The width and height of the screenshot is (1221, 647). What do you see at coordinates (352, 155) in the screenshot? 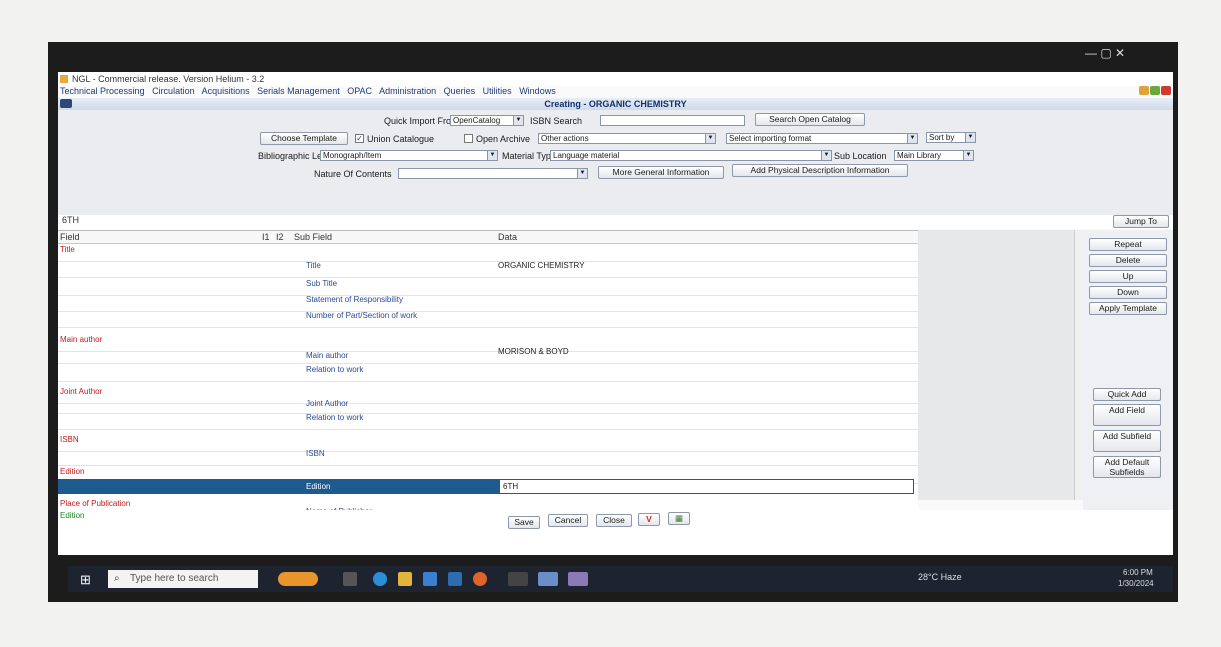
I see `bib-level-value: Monograph/Item` at bounding box center [352, 155].